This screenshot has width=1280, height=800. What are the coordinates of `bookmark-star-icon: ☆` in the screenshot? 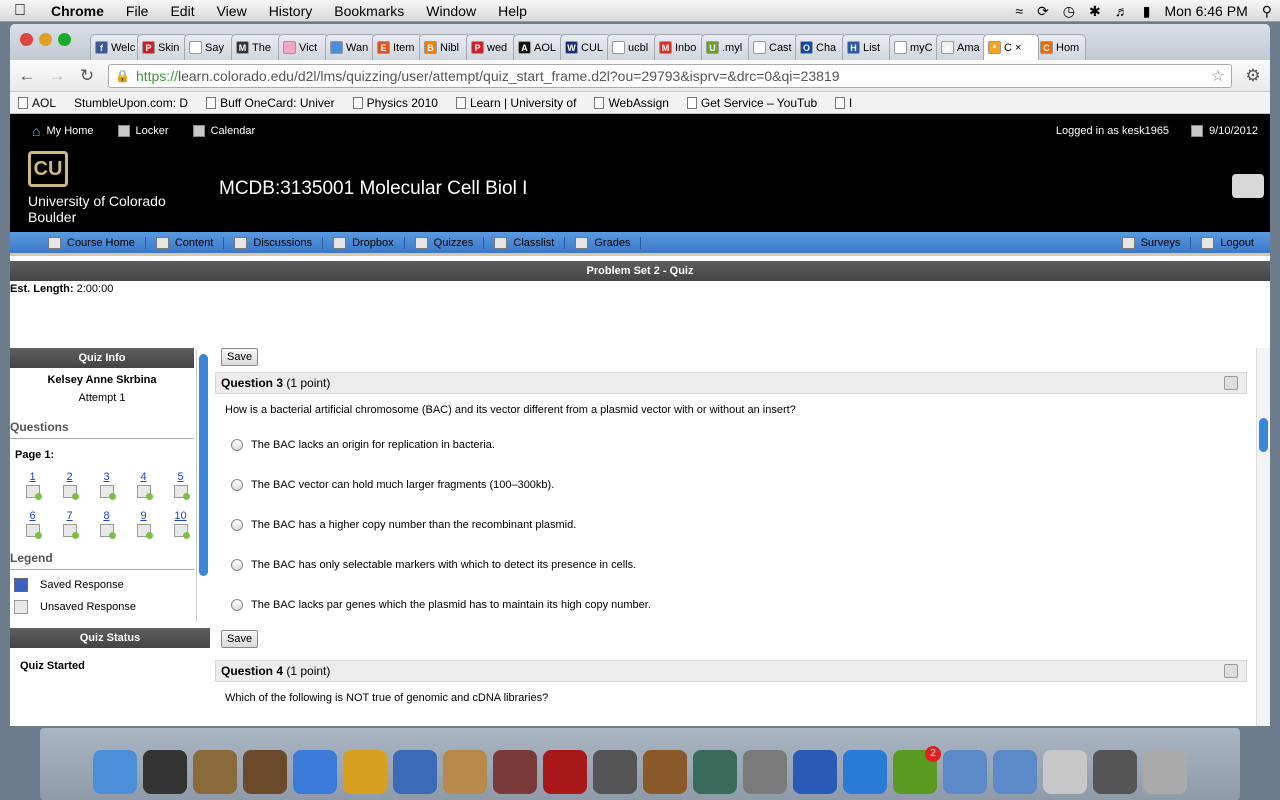 It's located at (1218, 76).